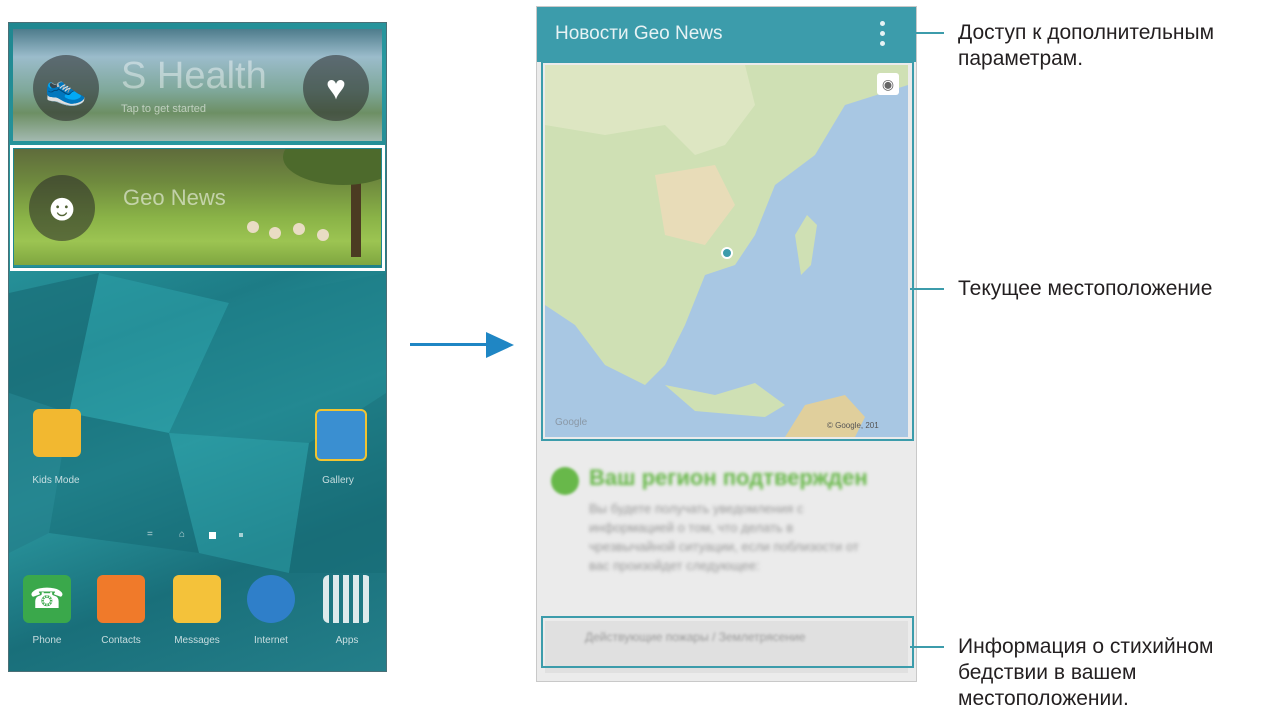 The height and width of the screenshot is (720, 1270). Describe the element at coordinates (927, 647) in the screenshot. I see `disaster-info-callout-line` at that location.